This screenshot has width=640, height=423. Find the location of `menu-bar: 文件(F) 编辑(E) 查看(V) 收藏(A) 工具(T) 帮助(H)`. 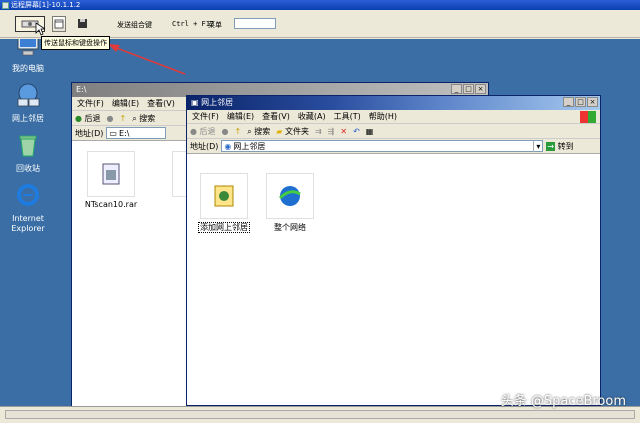

menu-bar: 文件(F) 编辑(E) 查看(V) 收藏(A) 工具(T) 帮助(H) is located at coordinates (393, 117).